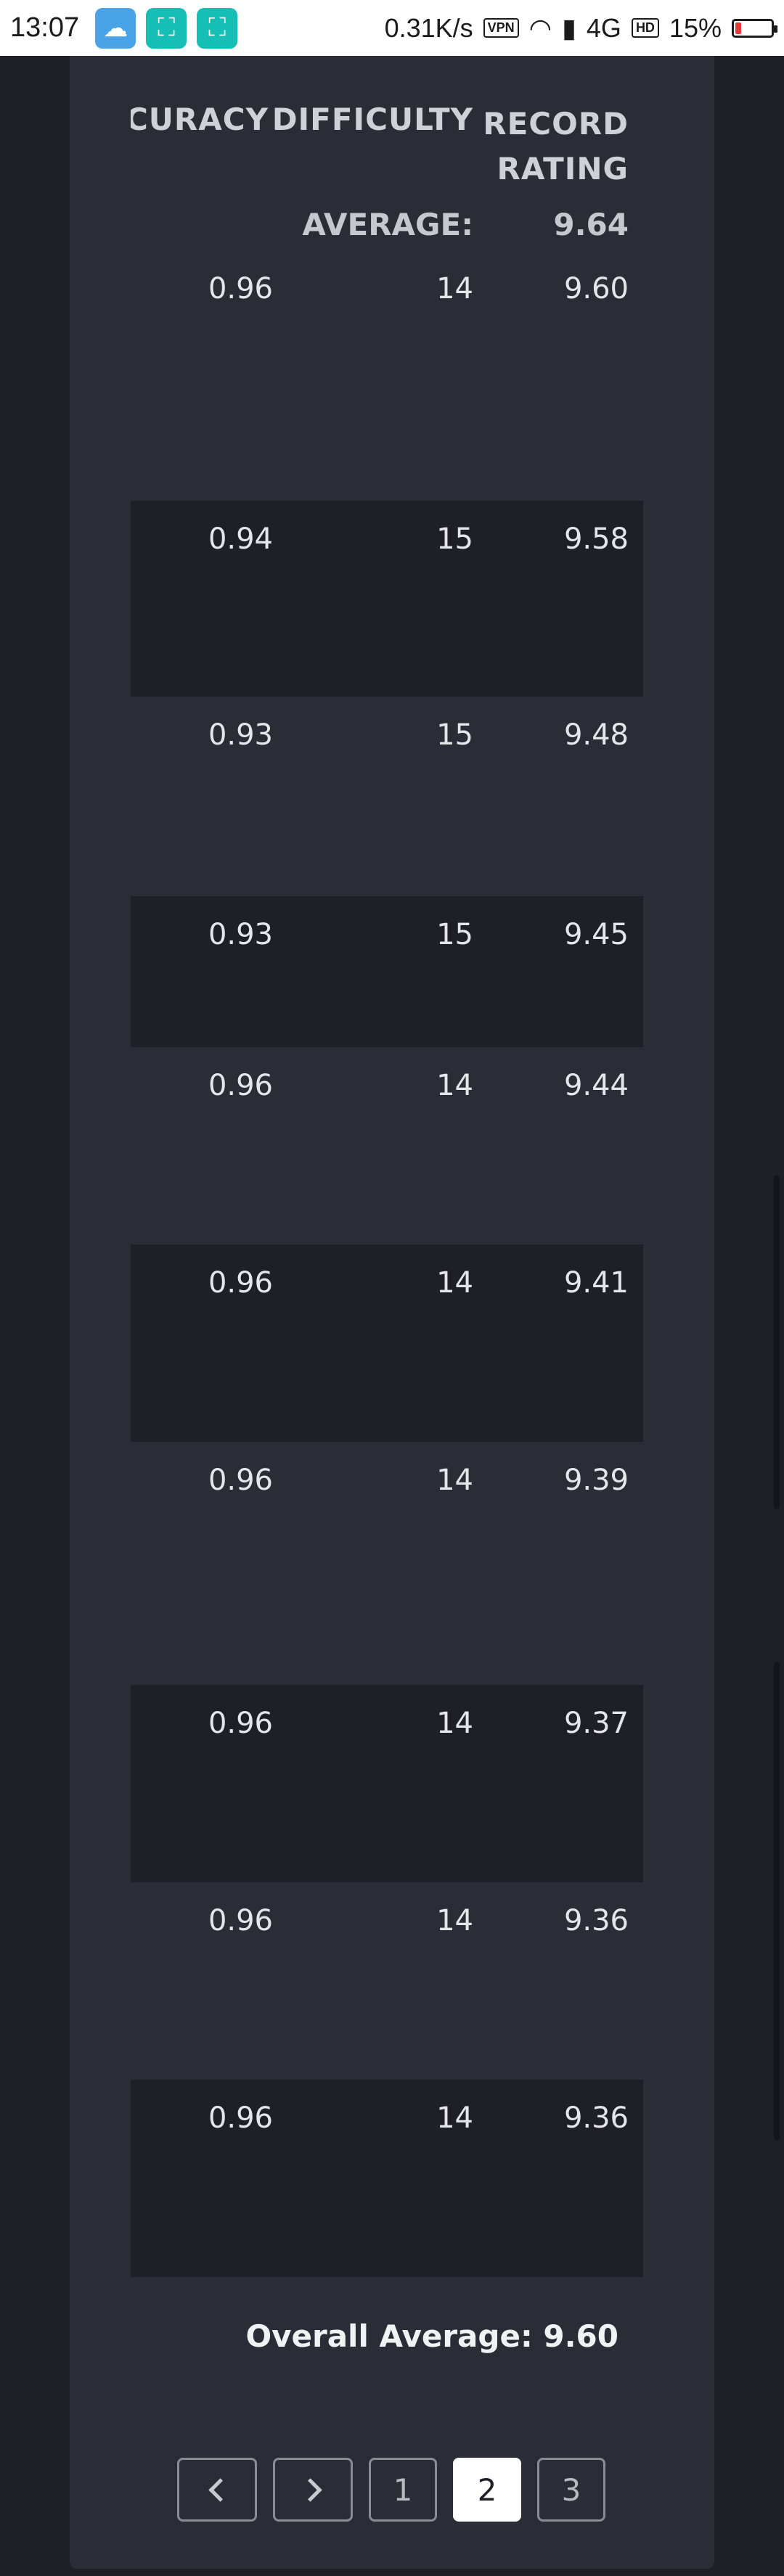 The height and width of the screenshot is (2576, 784). I want to click on cell-accuracy: 0.94, so click(241, 539).